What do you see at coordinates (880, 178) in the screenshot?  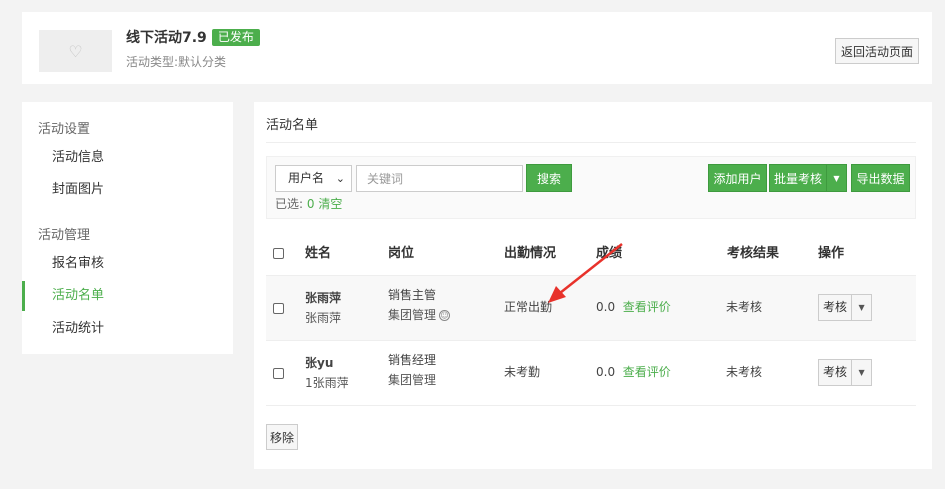 I see `export-data-button: 导出数据` at bounding box center [880, 178].